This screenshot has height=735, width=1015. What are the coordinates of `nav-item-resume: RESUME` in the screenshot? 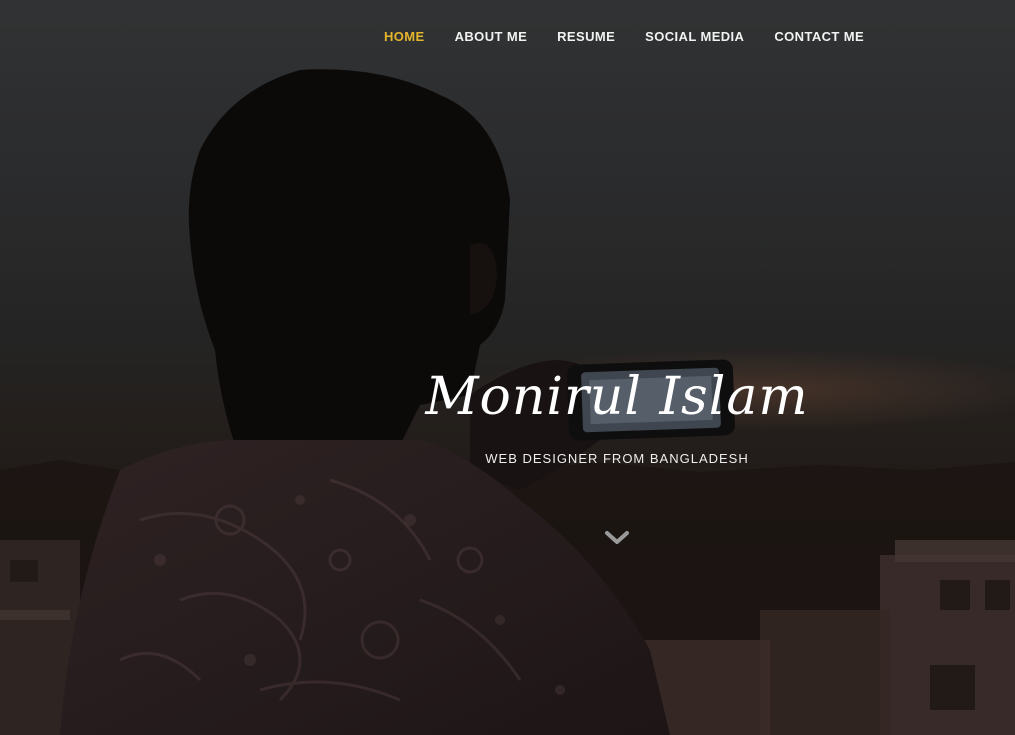 It's located at (586, 37).